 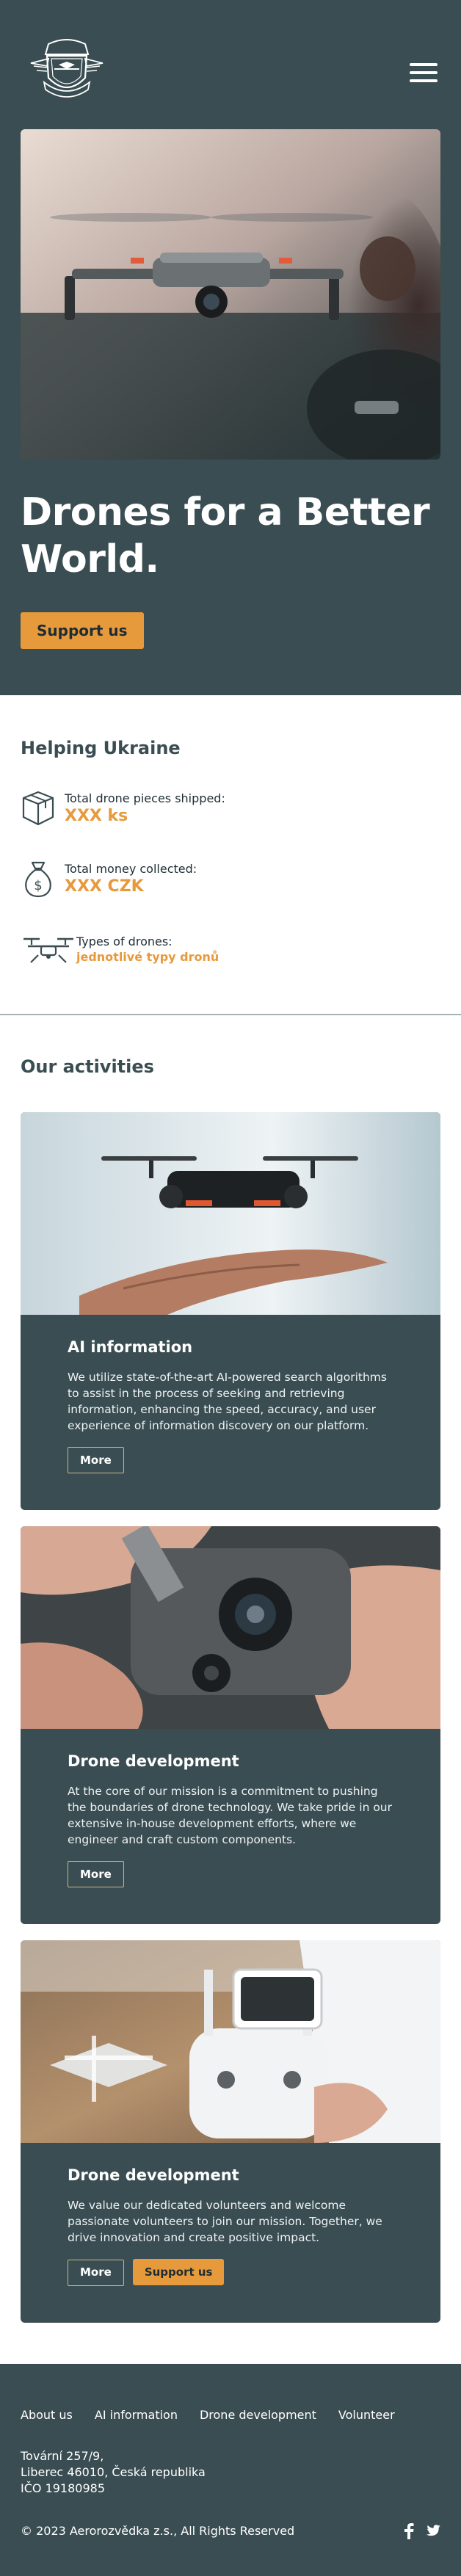 What do you see at coordinates (225, 536) in the screenshot?
I see `page-title: Drones for a Better World.` at bounding box center [225, 536].